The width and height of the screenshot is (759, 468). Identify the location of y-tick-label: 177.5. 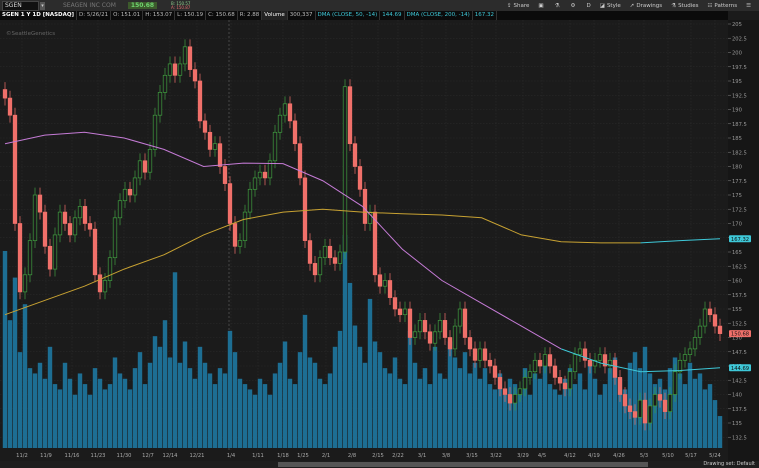
(739, 182).